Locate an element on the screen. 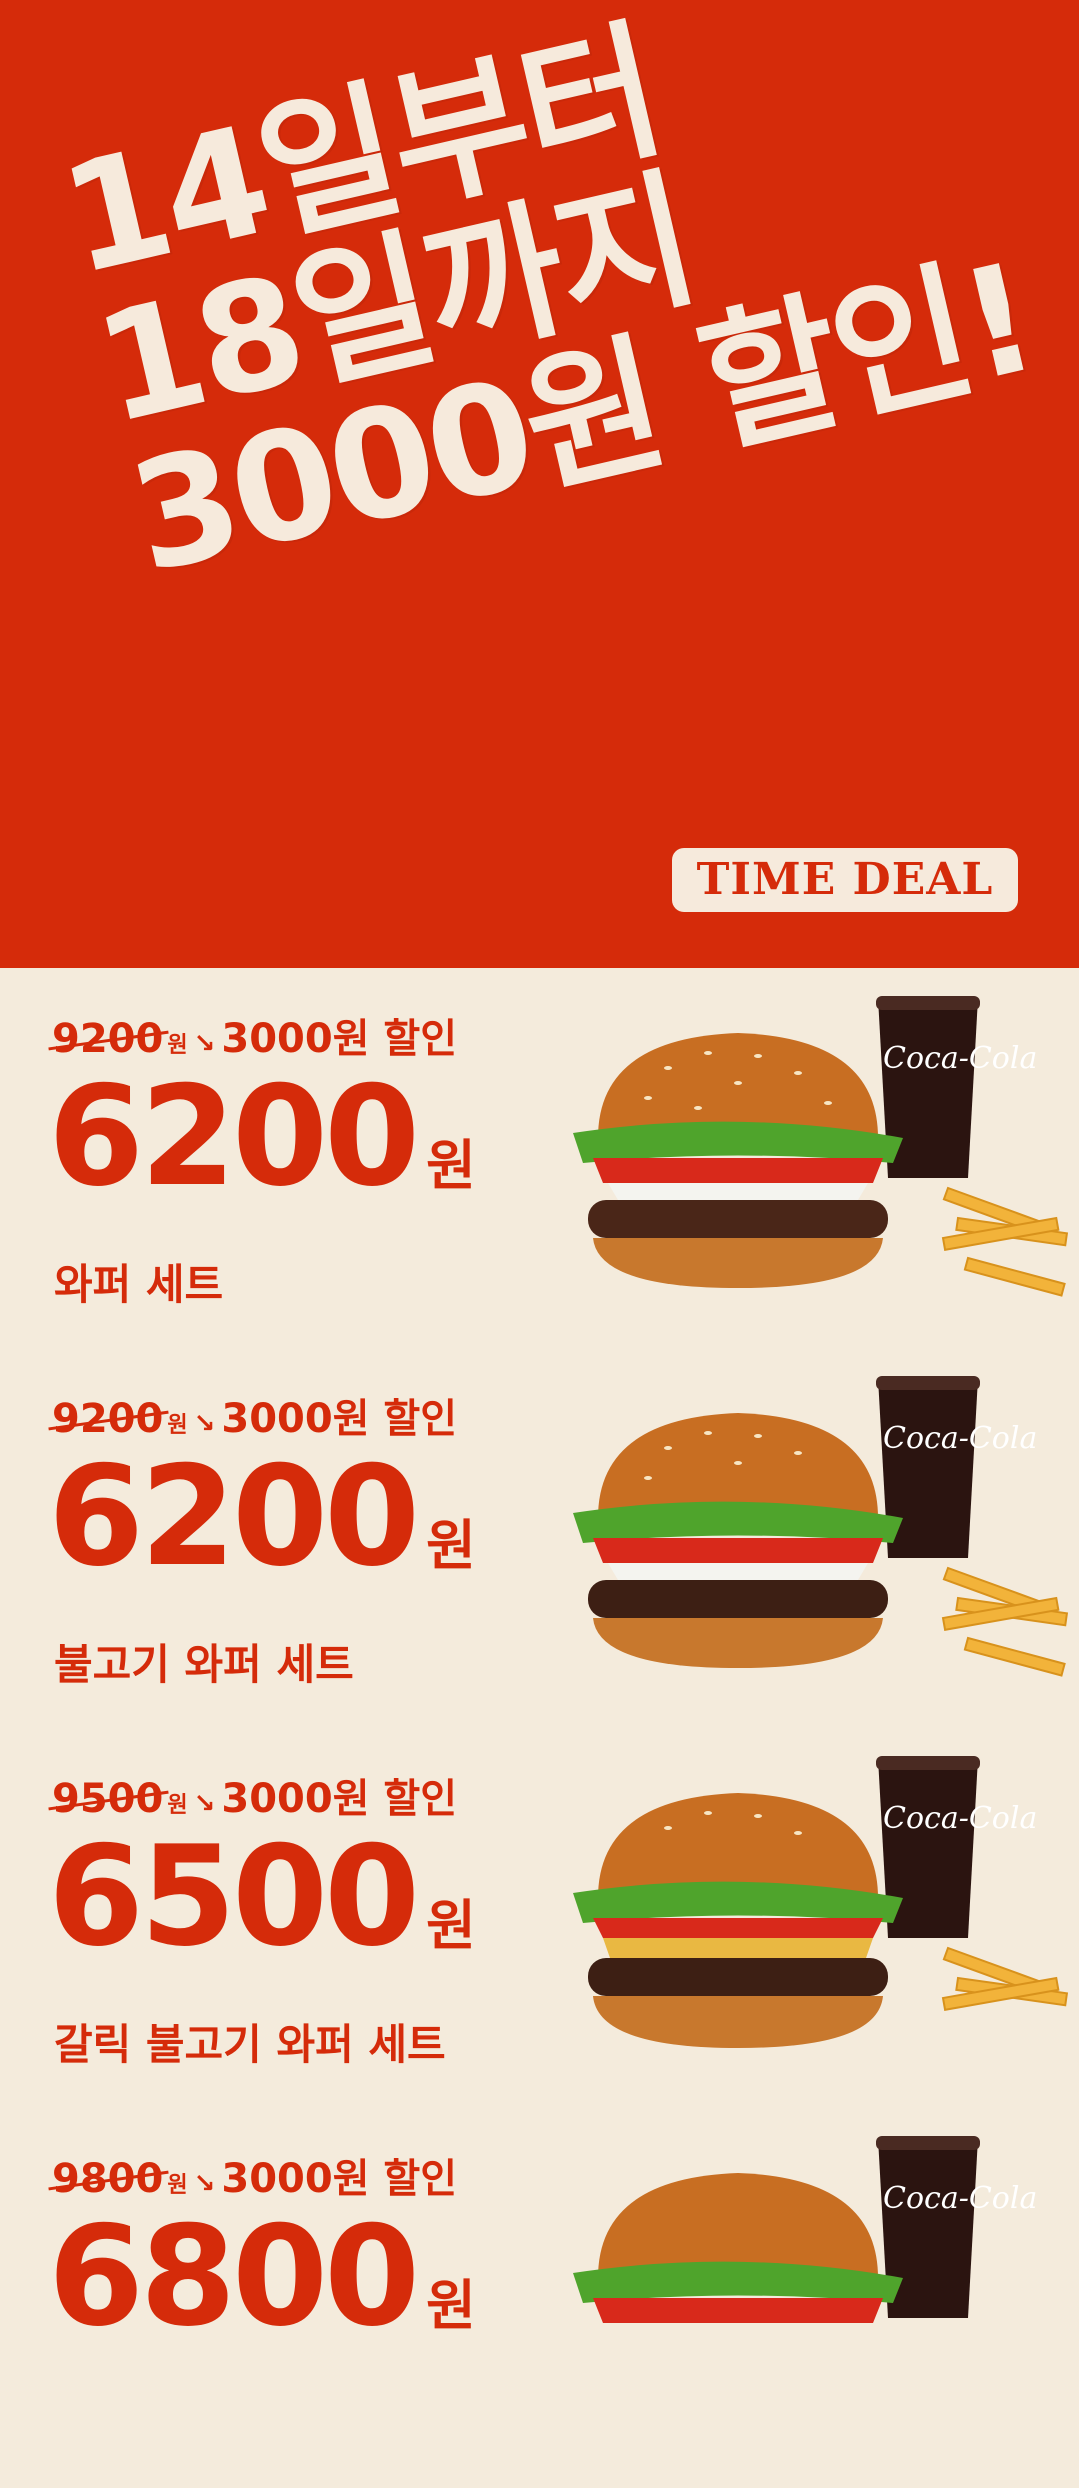 Image resolution: width=1079 pixels, height=2488 pixels. sale-price: 6500 원 is located at coordinates (262, 1897).